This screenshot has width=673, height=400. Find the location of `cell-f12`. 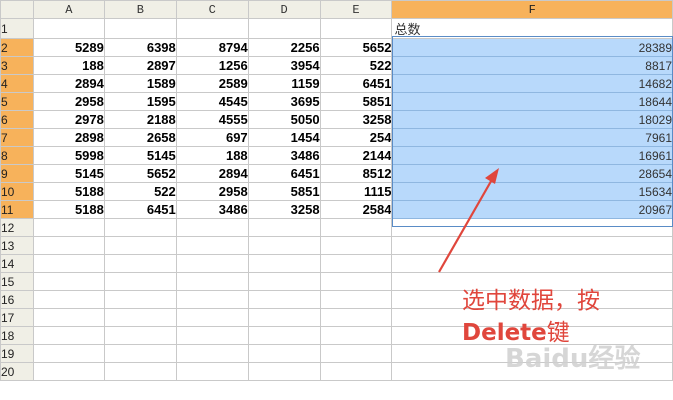

cell-f12 is located at coordinates (532, 227).